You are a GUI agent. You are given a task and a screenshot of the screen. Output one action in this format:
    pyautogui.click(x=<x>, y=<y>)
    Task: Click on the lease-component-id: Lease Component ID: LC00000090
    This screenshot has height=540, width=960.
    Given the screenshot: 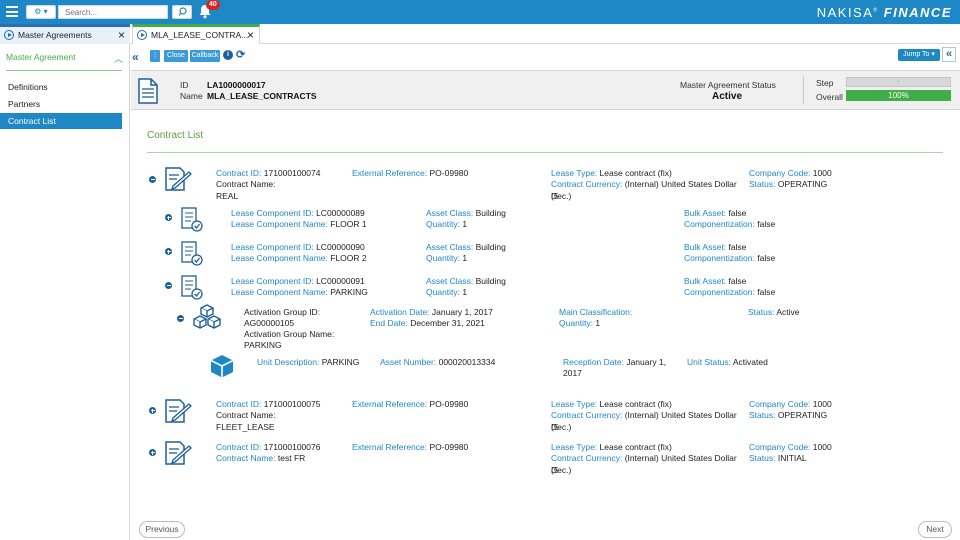 What is the action you would take?
    pyautogui.click(x=298, y=248)
    